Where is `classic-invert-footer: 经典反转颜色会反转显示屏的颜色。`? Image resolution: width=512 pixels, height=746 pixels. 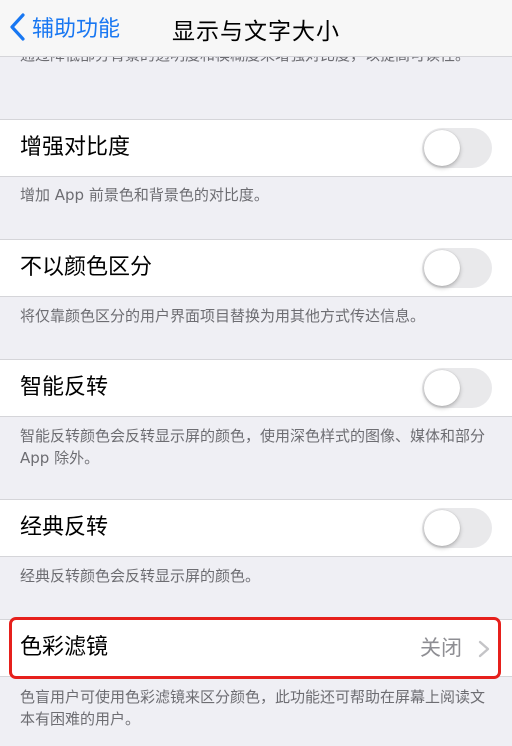
classic-invert-footer: 经典反转颜色会反转显示屏的颜色。 is located at coordinates (140, 576).